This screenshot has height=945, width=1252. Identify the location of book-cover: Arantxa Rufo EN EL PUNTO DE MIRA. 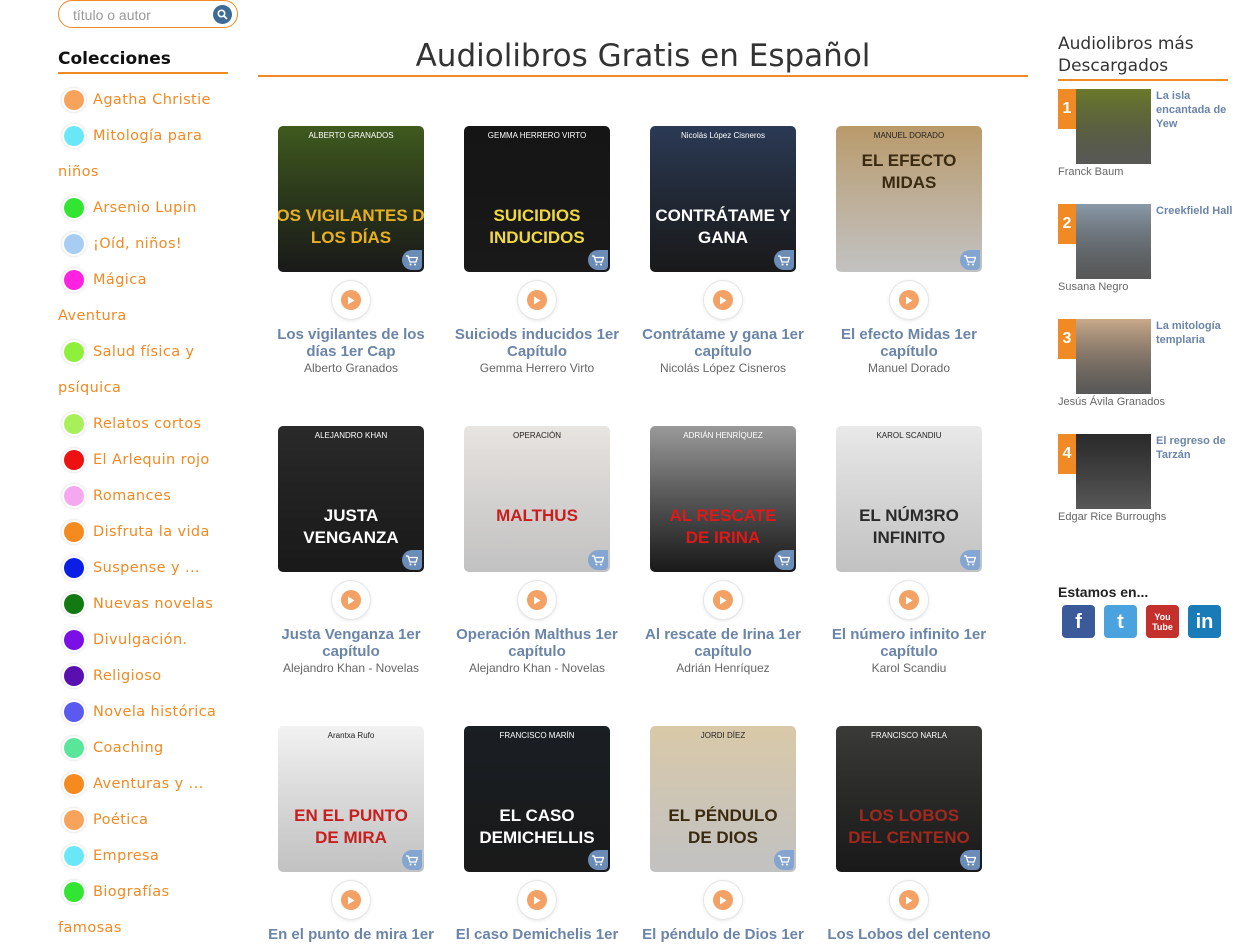
(351, 799).